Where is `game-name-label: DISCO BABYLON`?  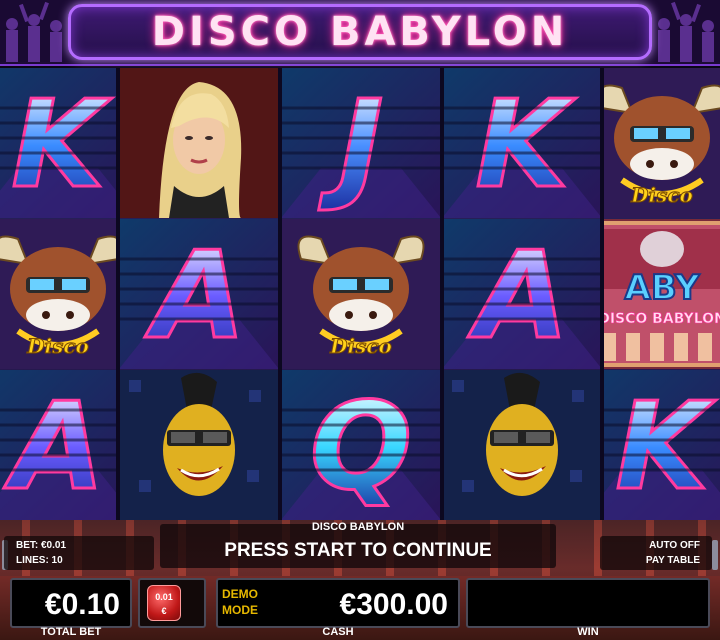 game-name-label: DISCO BABYLON is located at coordinates (358, 527).